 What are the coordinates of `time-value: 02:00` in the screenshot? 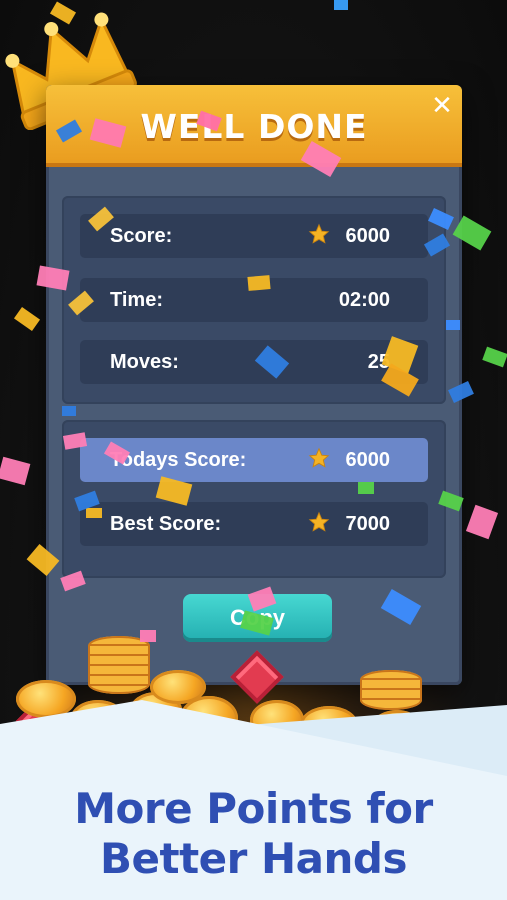 It's located at (364, 300).